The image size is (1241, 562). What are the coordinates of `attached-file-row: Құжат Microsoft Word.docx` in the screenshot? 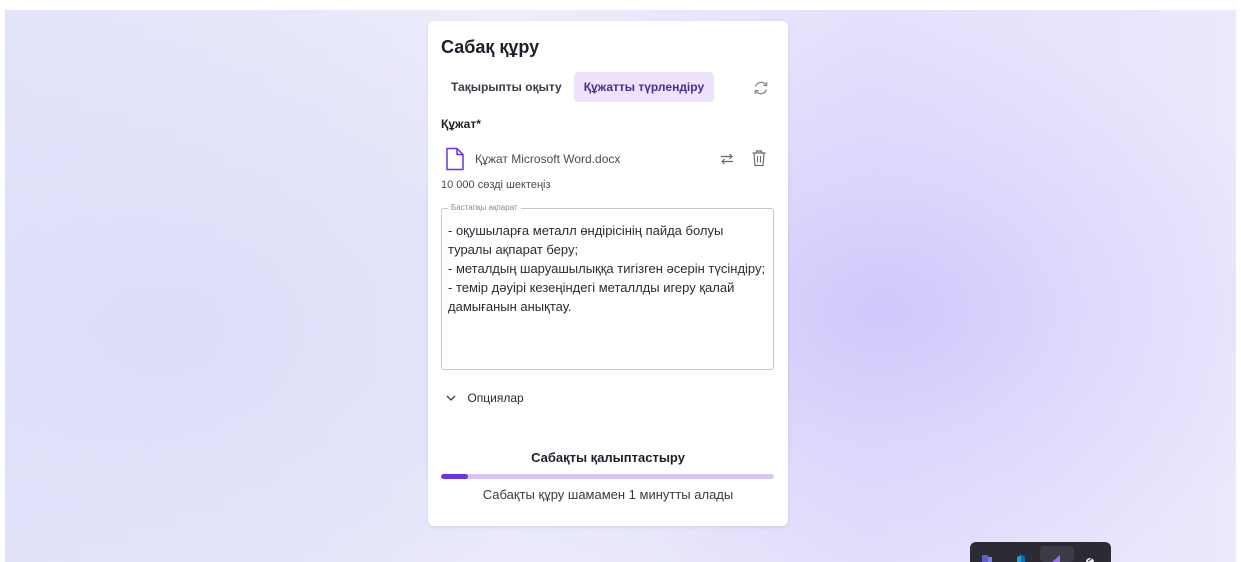 It's located at (608, 159).